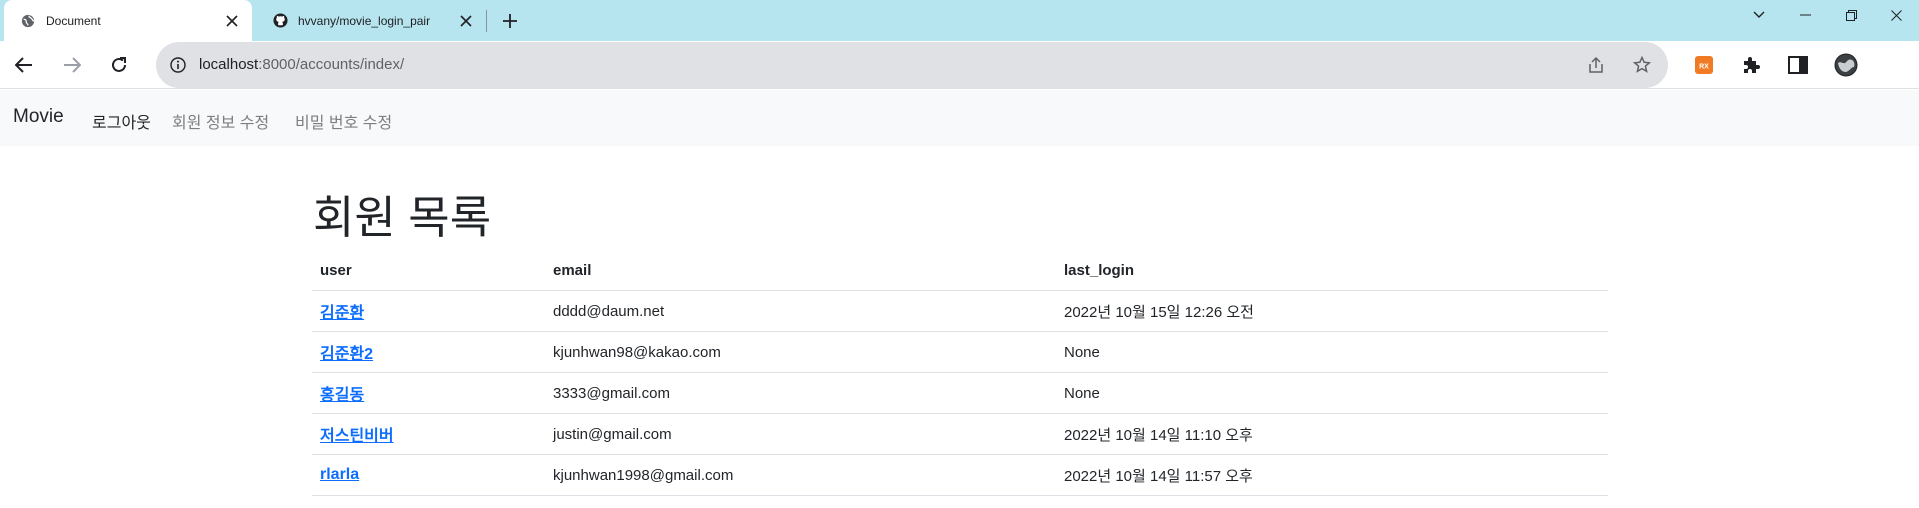 The width and height of the screenshot is (1919, 508). Describe the element at coordinates (960, 393) in the screenshot. I see `table-row: 홍길동 3333@gmail.com None` at that location.